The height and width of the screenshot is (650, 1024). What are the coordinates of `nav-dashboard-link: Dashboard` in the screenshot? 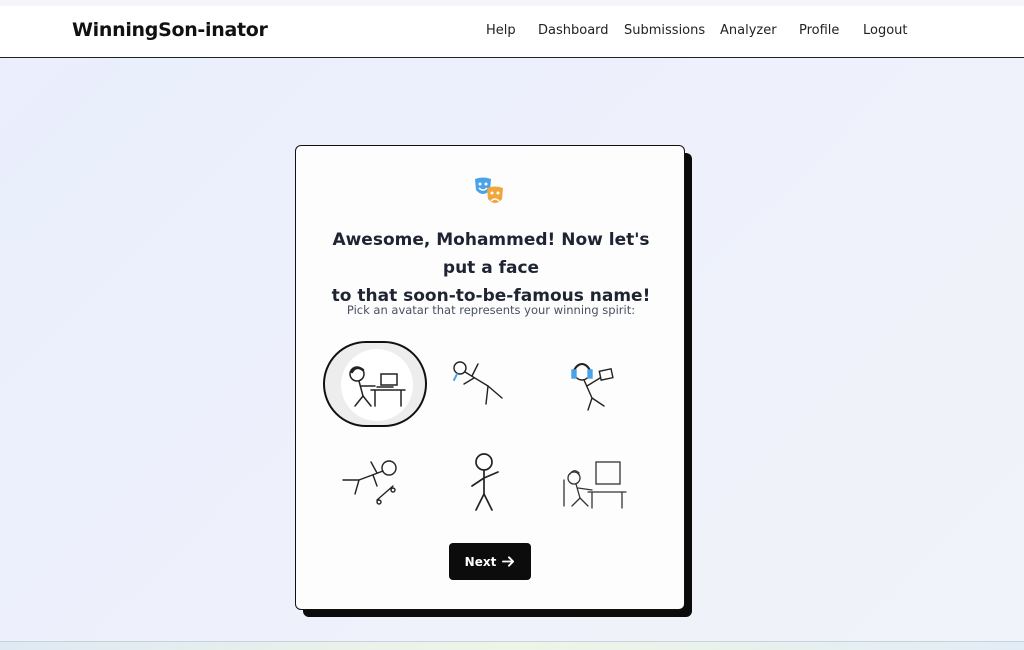 It's located at (573, 30).